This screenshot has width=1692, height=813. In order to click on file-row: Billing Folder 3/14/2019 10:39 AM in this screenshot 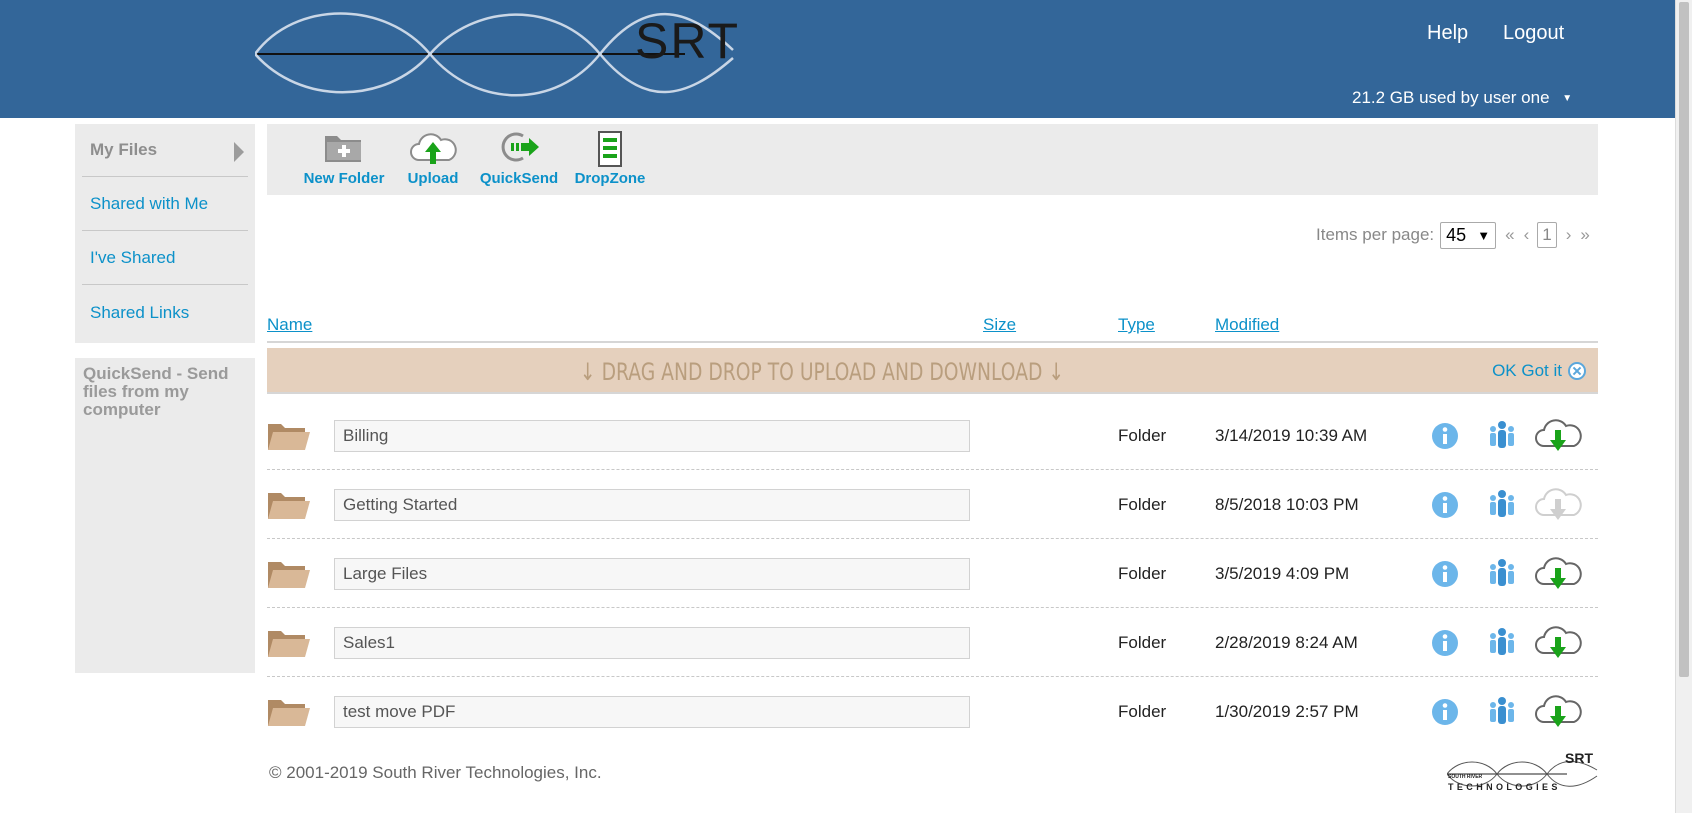, I will do `click(932, 436)`.